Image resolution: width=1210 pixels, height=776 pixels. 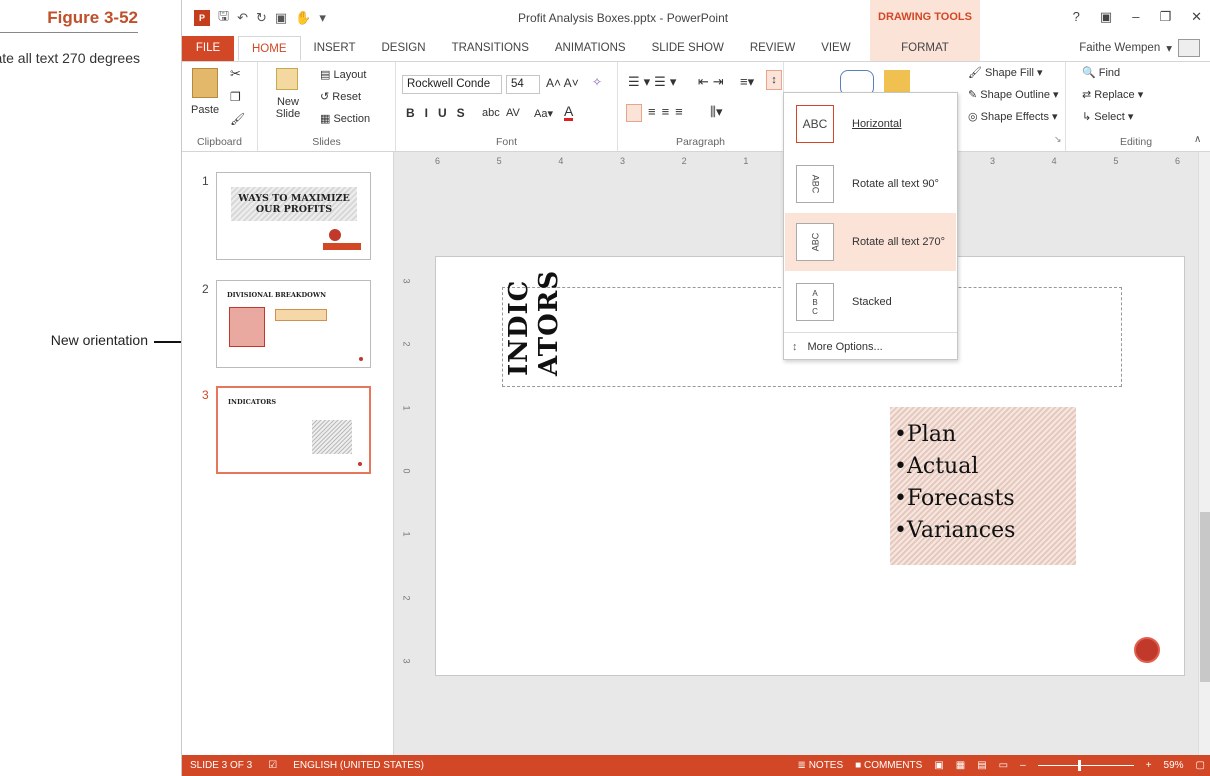 What do you see at coordinates (700, 142) in the screenshot?
I see `group-label-paragraph: Paragraph` at bounding box center [700, 142].